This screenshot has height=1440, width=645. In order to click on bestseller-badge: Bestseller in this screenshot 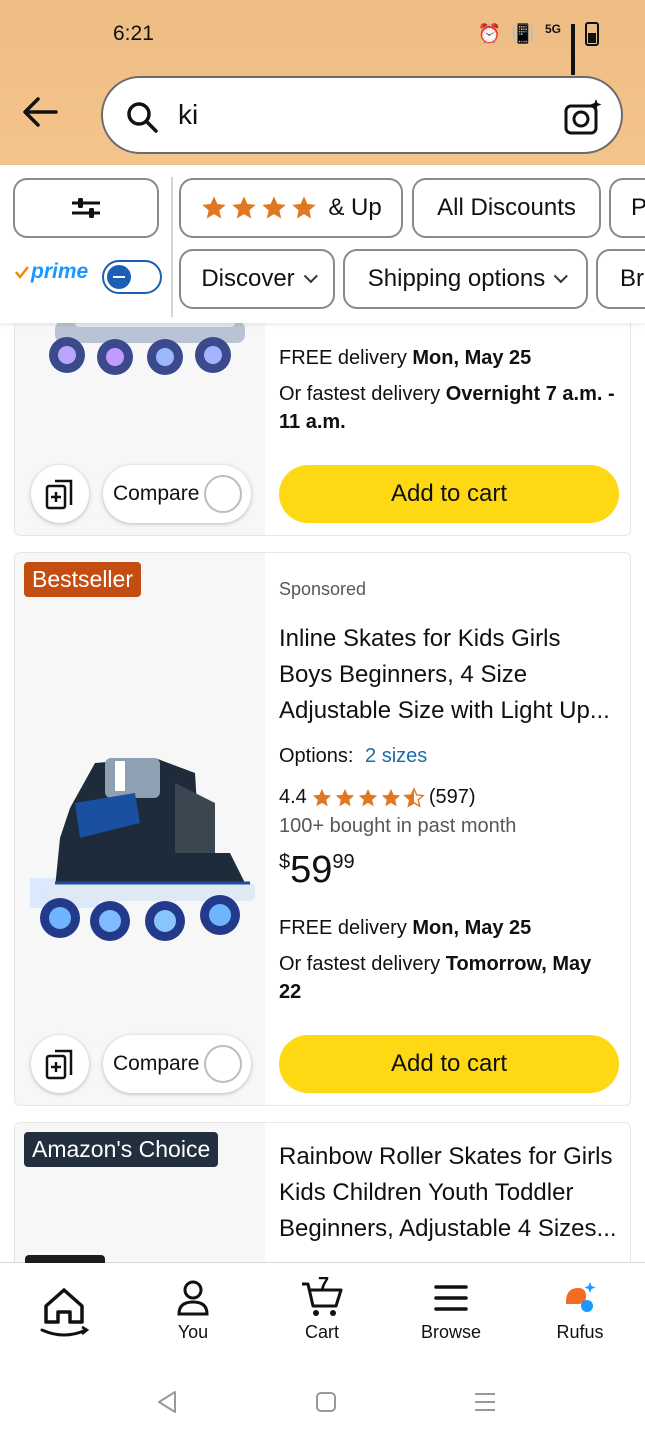, I will do `click(82, 579)`.